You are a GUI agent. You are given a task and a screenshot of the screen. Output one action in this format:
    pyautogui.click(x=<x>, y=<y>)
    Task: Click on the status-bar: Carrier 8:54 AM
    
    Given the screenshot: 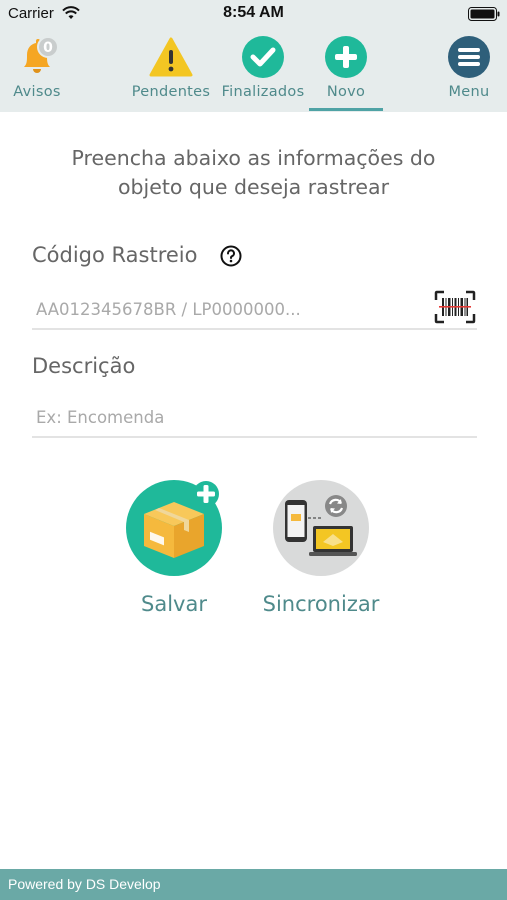 What is the action you would take?
    pyautogui.click(x=253, y=14)
    